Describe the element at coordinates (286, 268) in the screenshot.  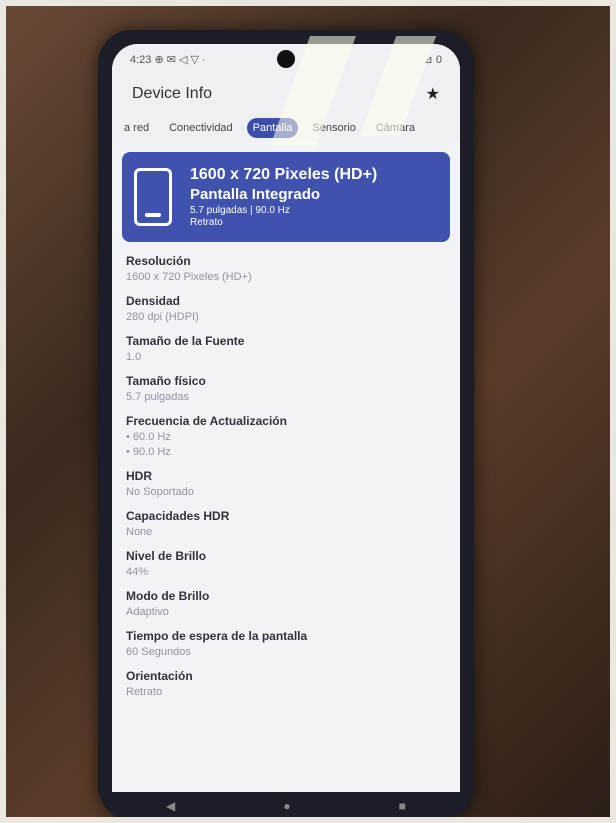
I see `list-item: Resolución 1600 x 720 Pixeles (HD+)` at that location.